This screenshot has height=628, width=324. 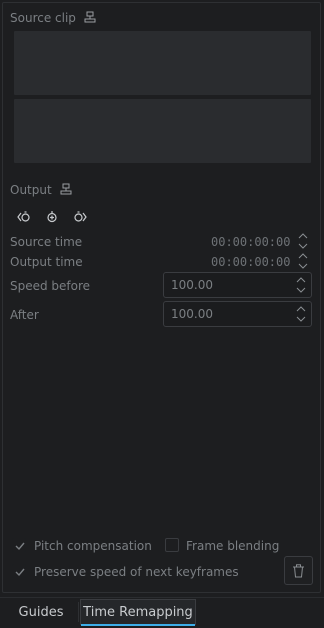 I want to click on speed-after-label: After, so click(x=24, y=315).